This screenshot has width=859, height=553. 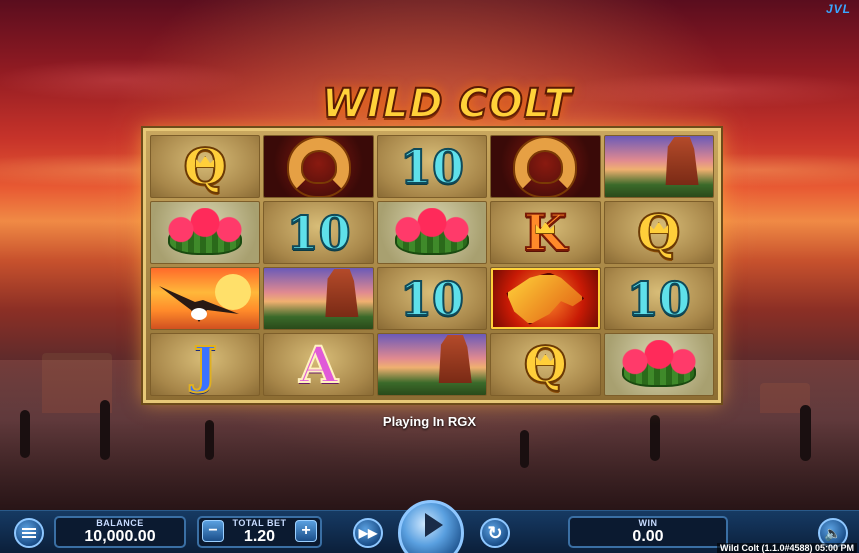 I want to click on menu-button, so click(x=29, y=533).